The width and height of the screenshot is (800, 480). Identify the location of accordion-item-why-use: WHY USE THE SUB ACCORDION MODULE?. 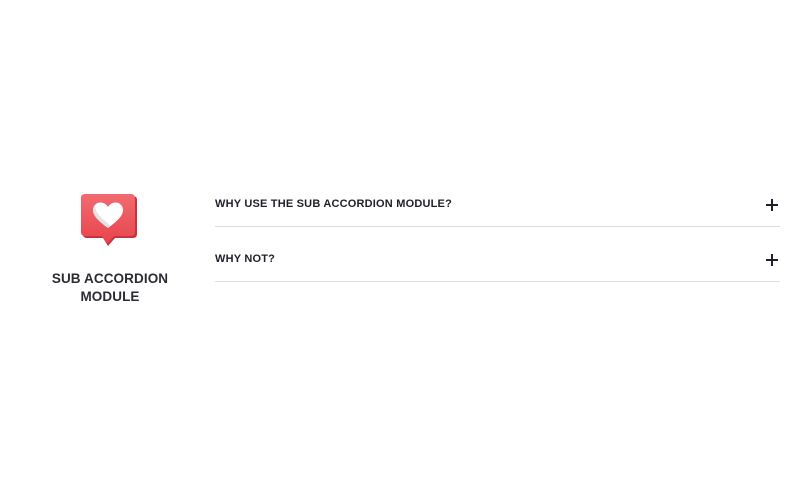
(497, 204).